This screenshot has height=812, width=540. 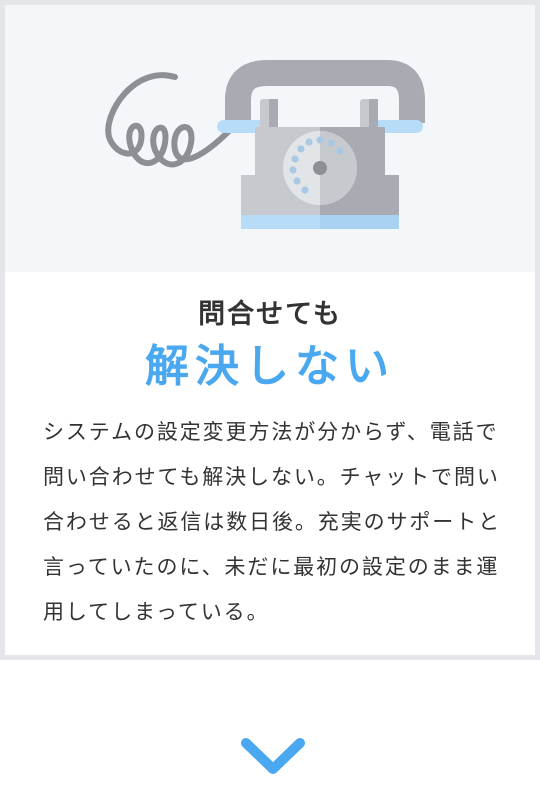 I want to click on card-heading: 解決しない, so click(x=270, y=366).